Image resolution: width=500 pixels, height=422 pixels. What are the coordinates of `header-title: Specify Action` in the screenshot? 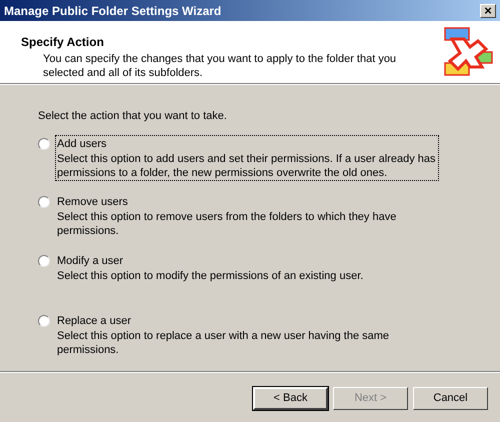 It's located at (63, 42).